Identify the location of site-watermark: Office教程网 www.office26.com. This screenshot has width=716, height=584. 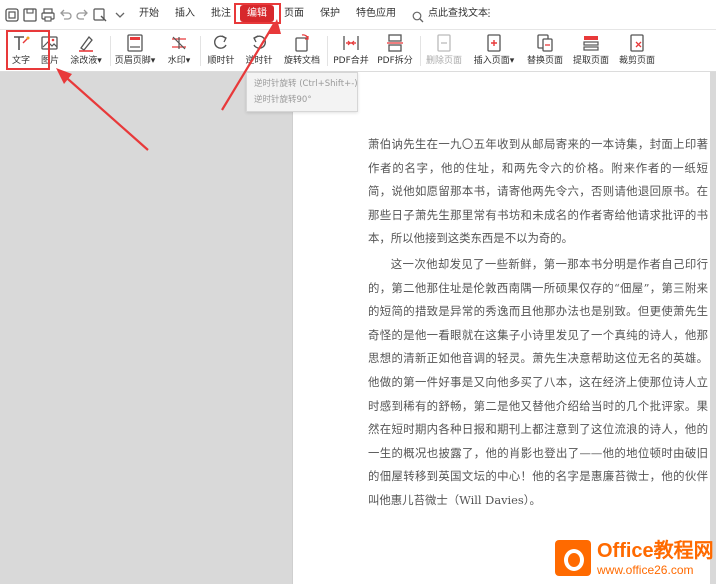
(634, 559).